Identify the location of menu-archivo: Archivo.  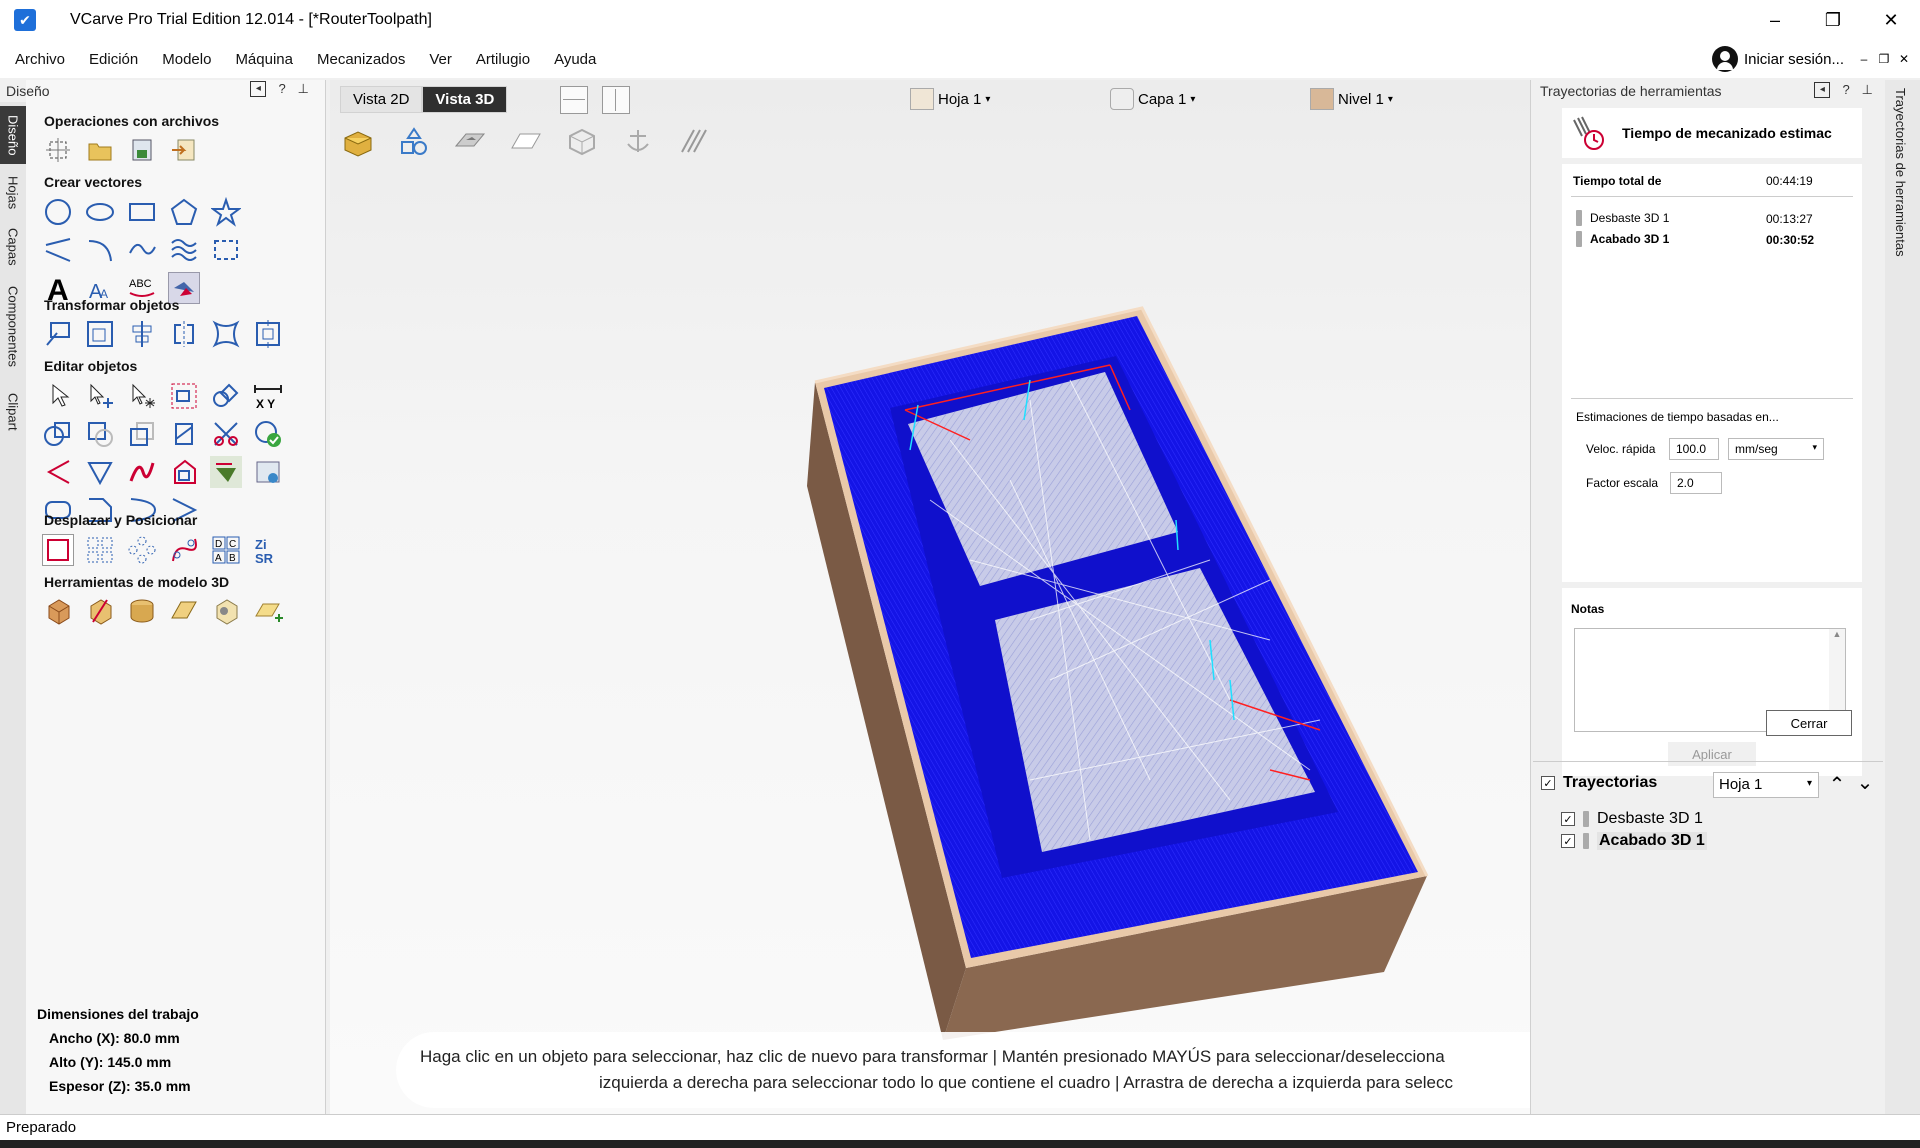
(38, 59).